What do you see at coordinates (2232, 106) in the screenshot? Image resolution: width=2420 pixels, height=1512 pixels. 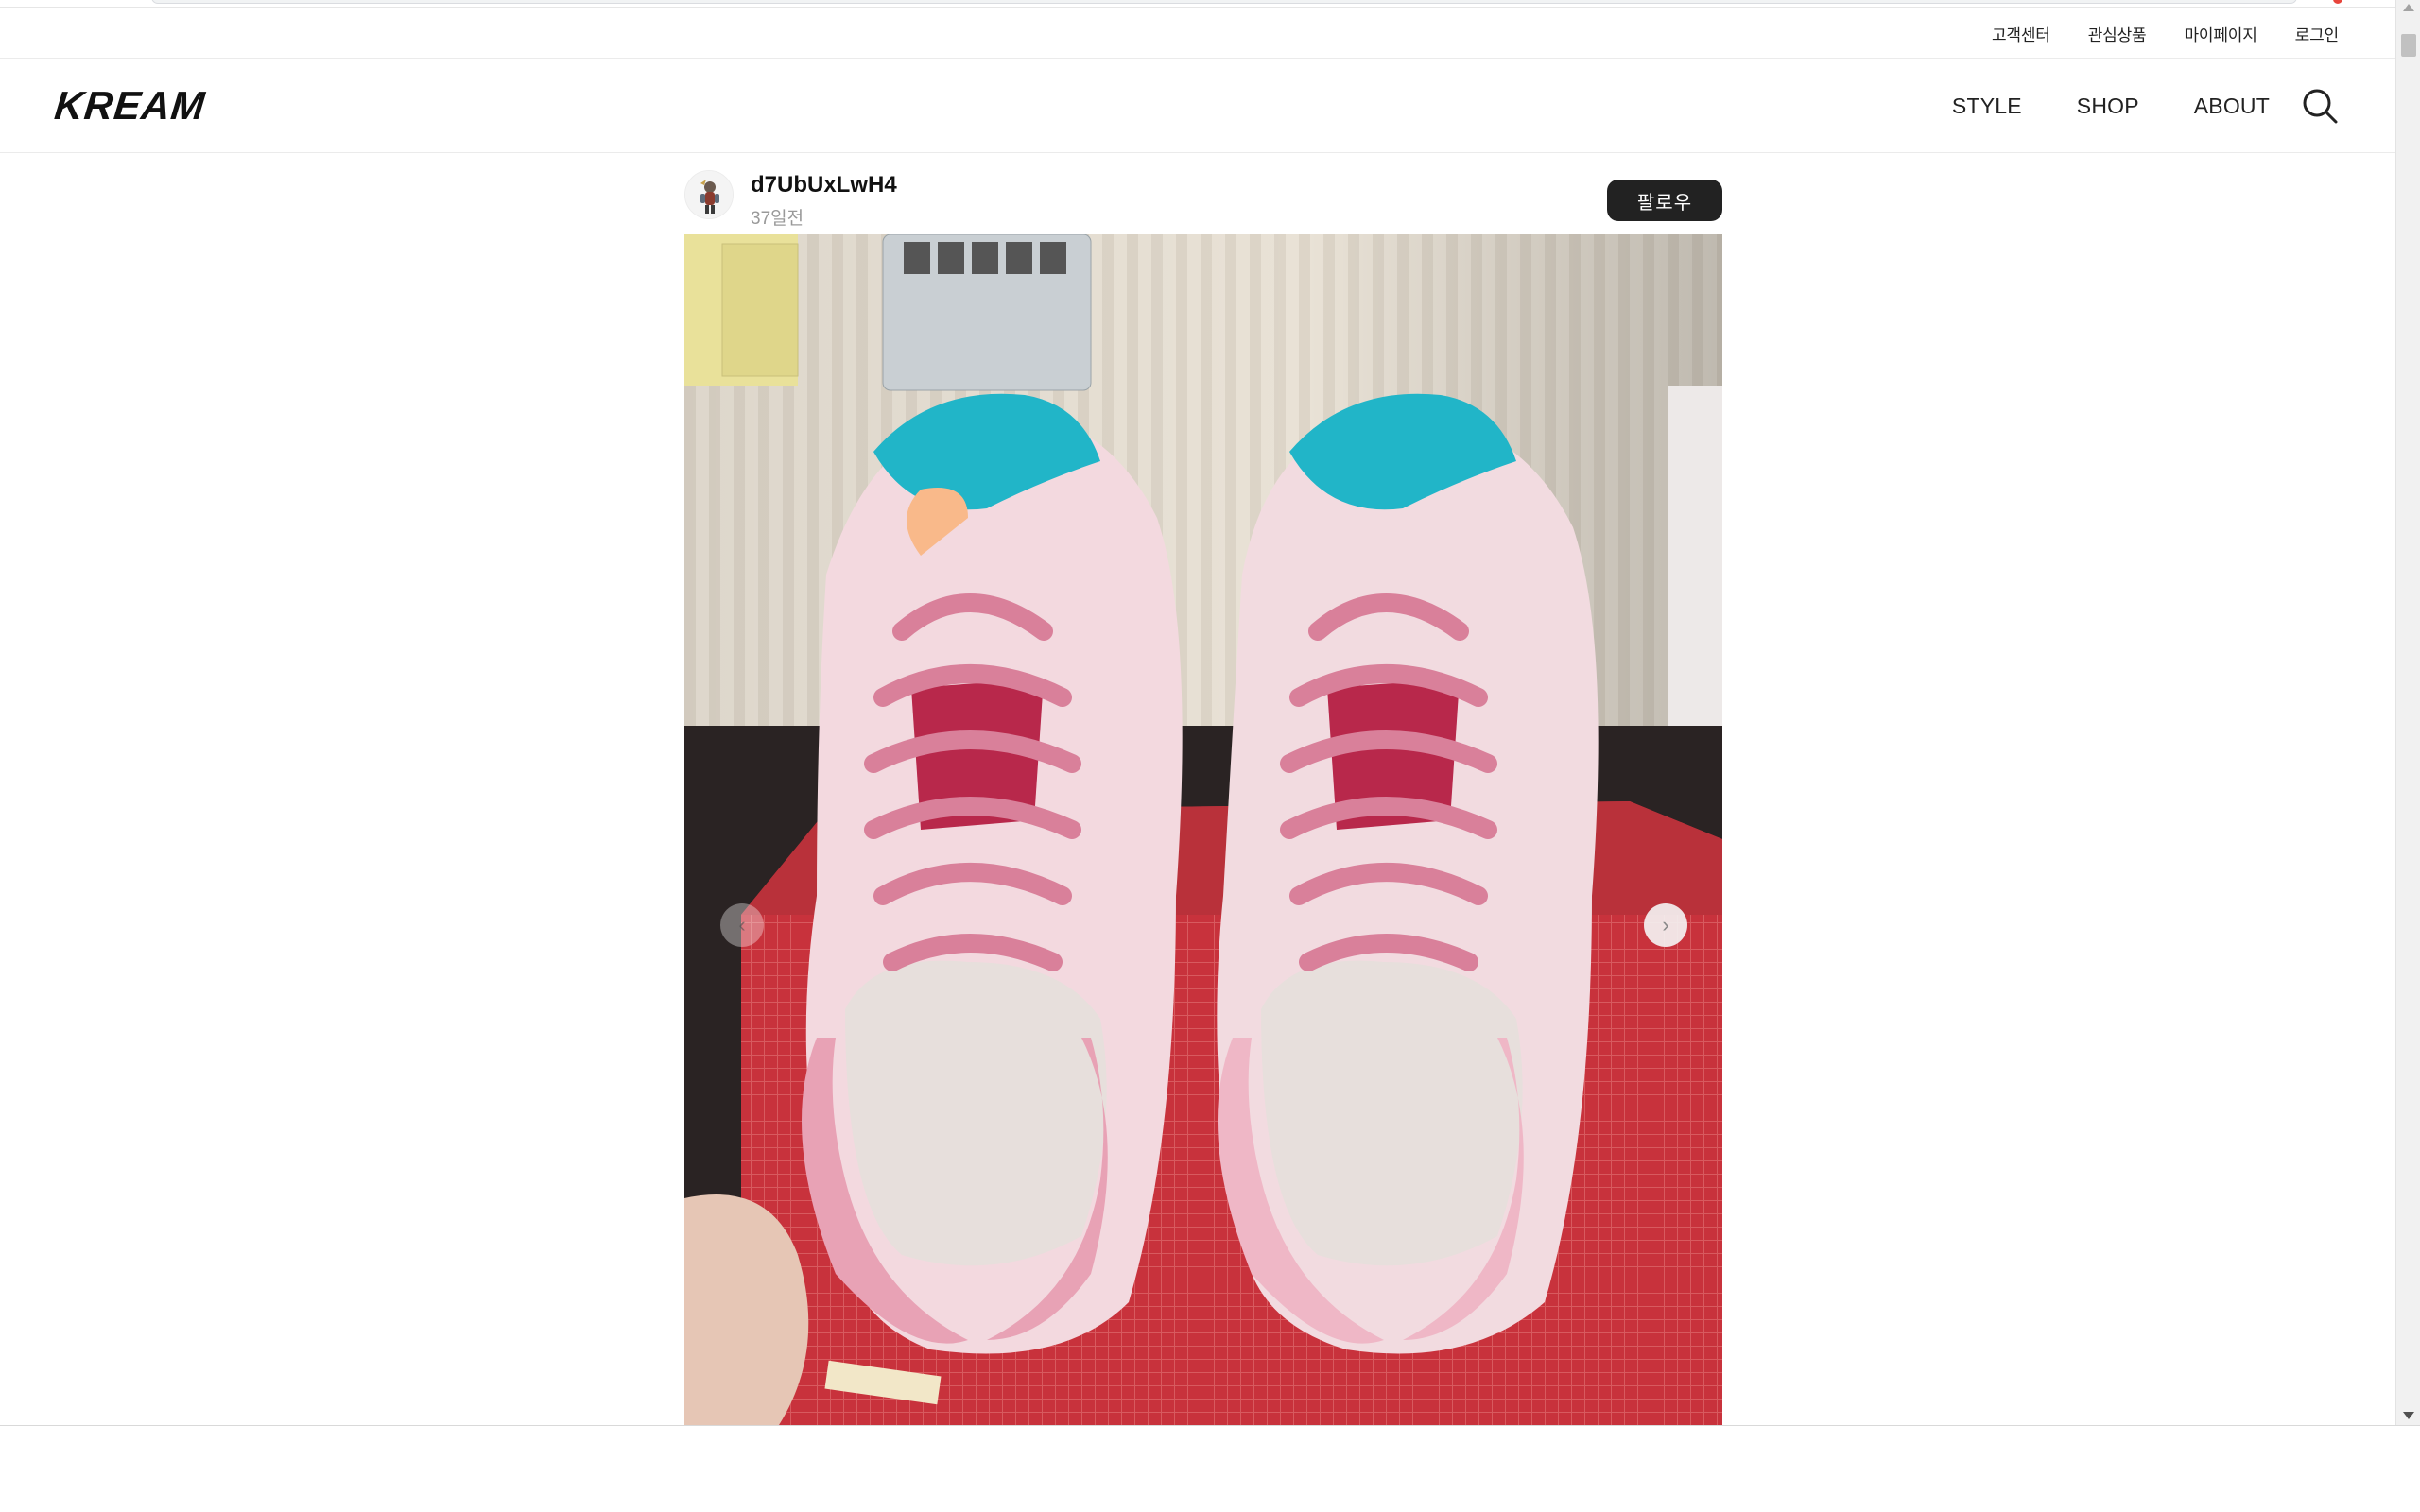 I see `nav-about: ABOUT` at bounding box center [2232, 106].